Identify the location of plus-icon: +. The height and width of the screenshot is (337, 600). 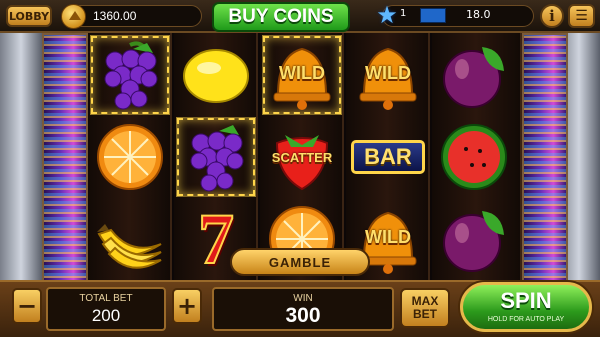
(187, 306).